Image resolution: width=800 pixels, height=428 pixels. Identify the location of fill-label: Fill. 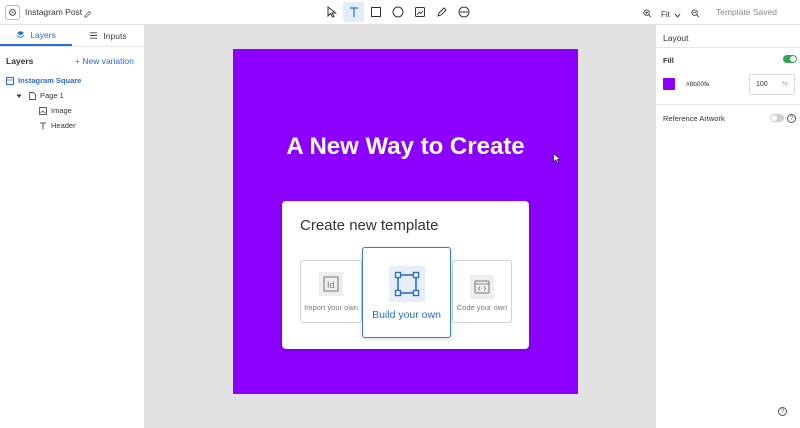
(668, 60).